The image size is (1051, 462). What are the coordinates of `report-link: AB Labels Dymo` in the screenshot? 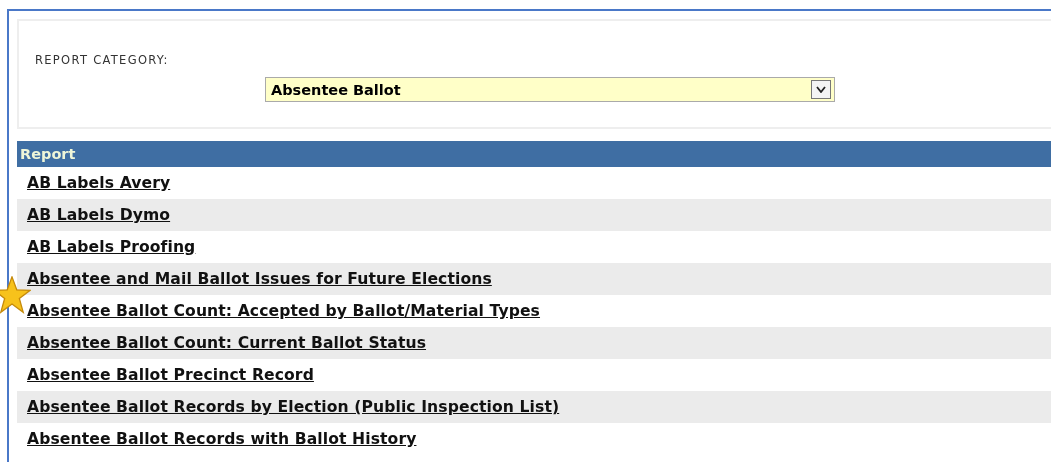 It's located at (99, 215).